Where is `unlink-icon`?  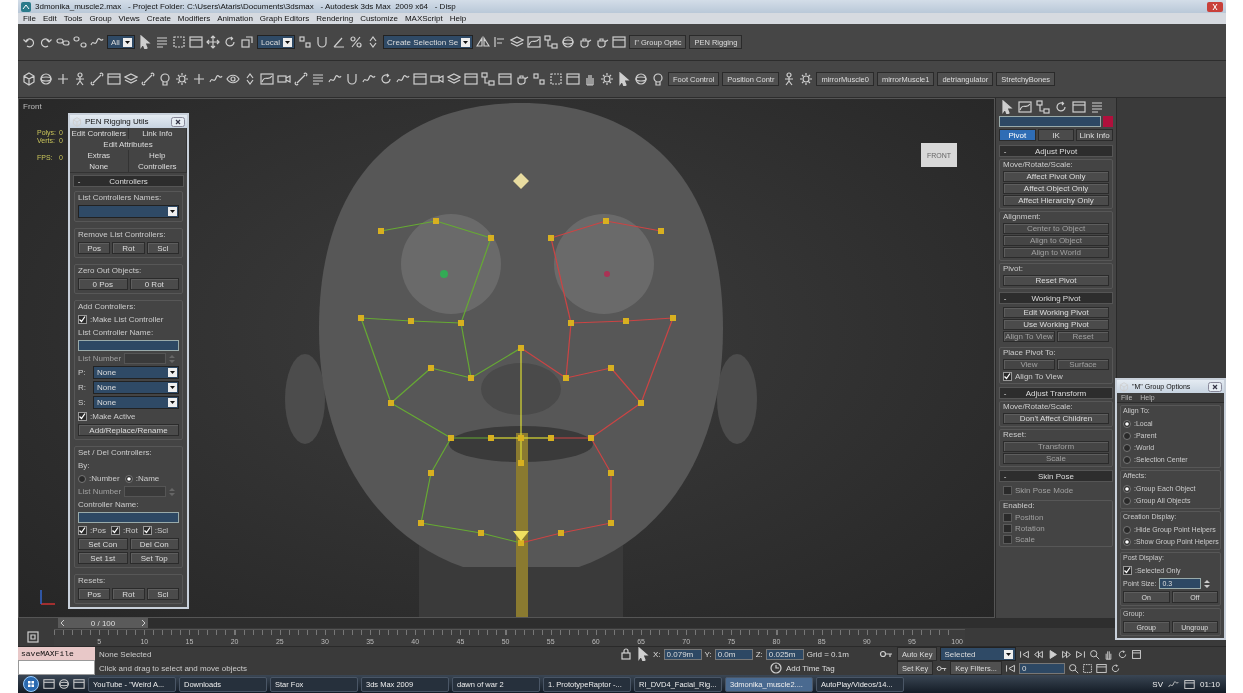 unlink-icon is located at coordinates (80, 42).